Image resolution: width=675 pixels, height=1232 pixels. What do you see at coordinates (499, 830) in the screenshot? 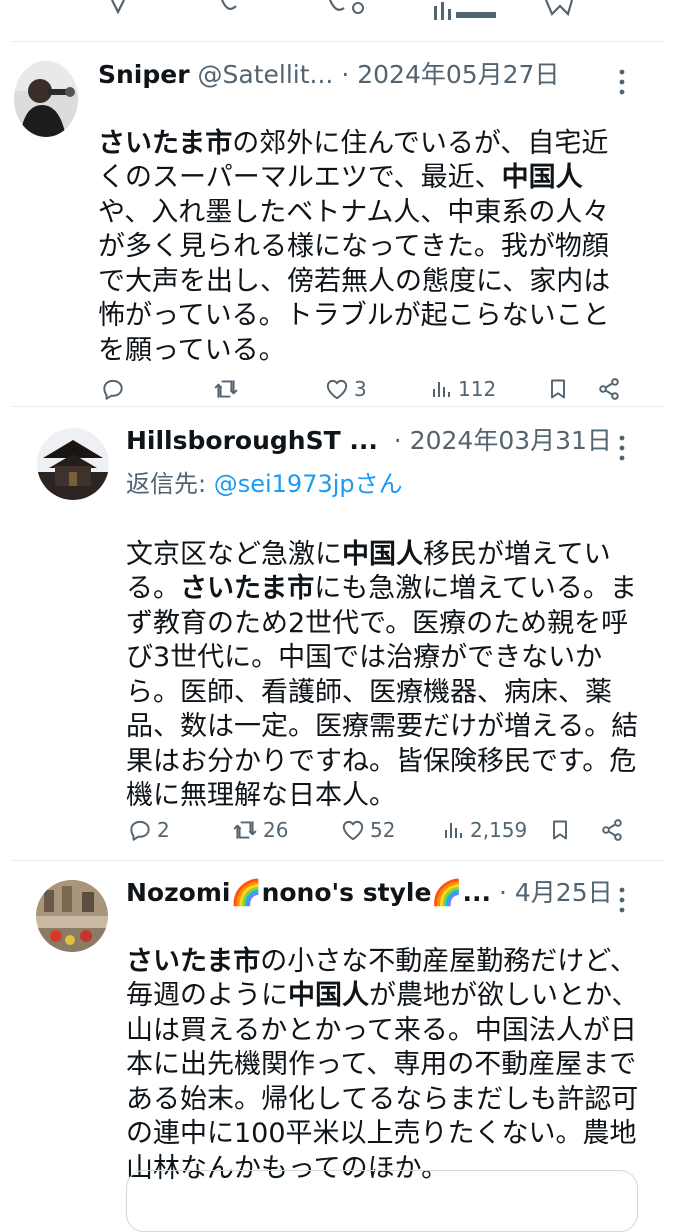
I see `views-count: 2,159` at bounding box center [499, 830].